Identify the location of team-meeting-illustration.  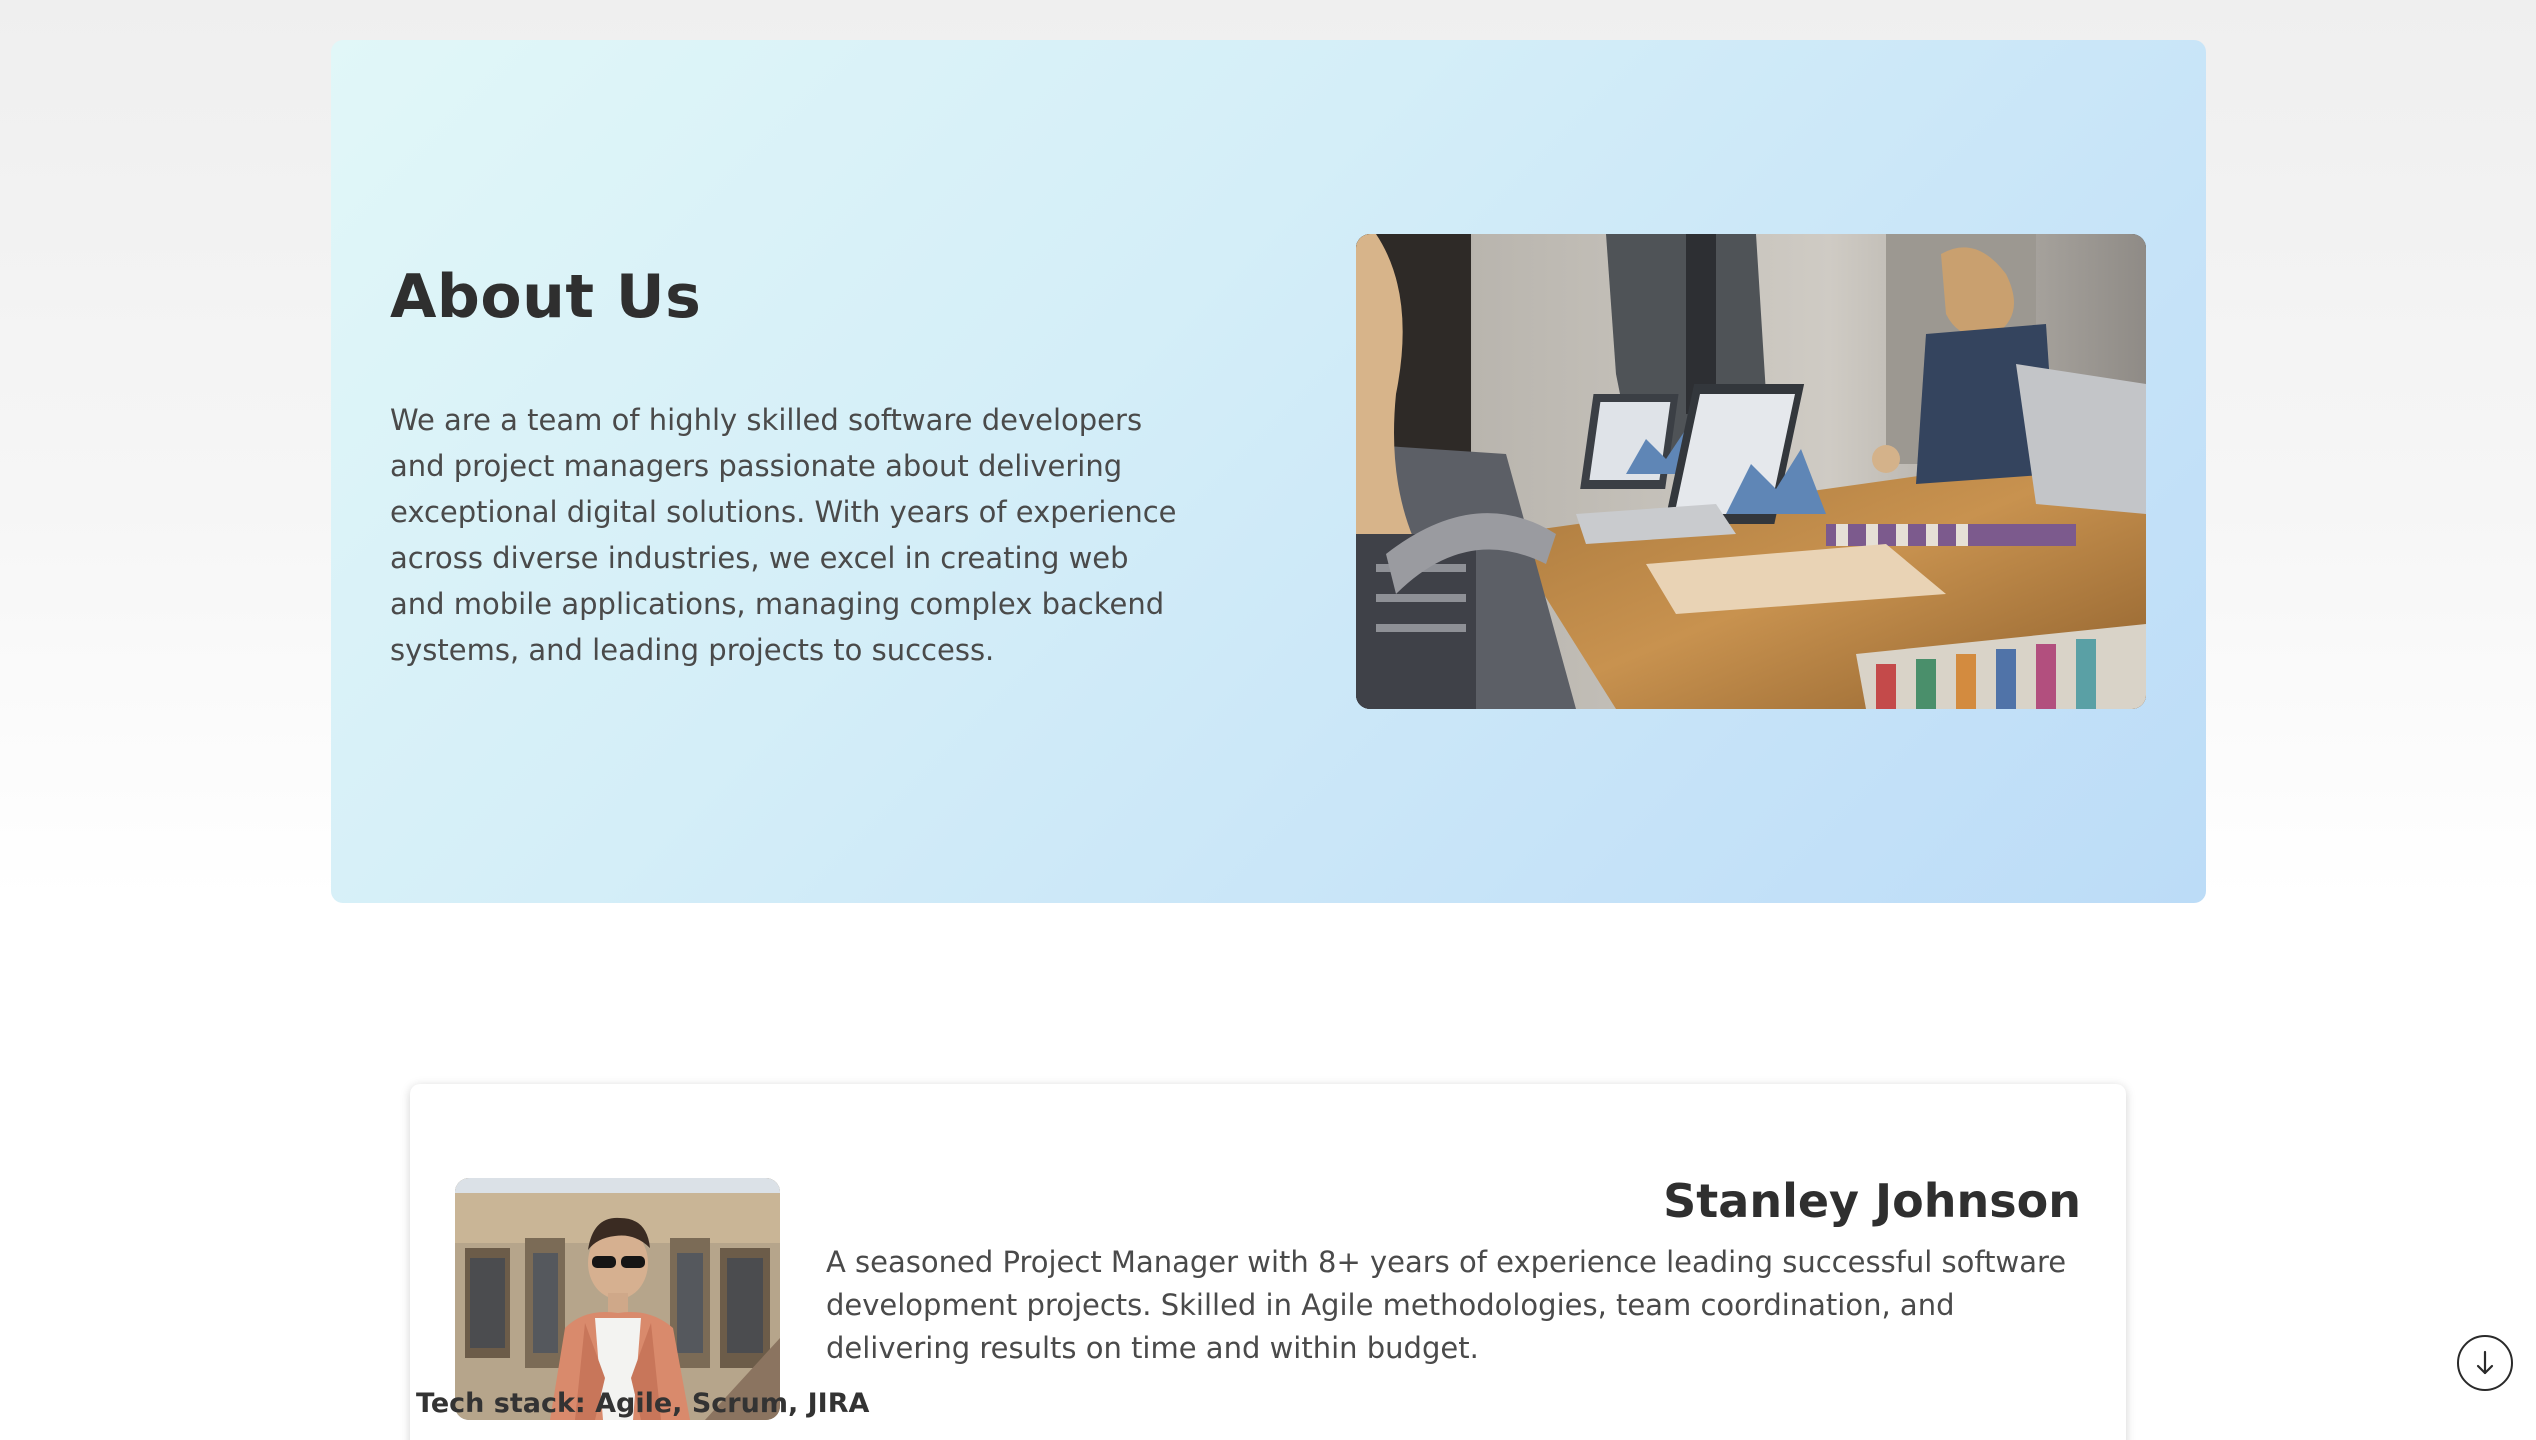
(1751, 471).